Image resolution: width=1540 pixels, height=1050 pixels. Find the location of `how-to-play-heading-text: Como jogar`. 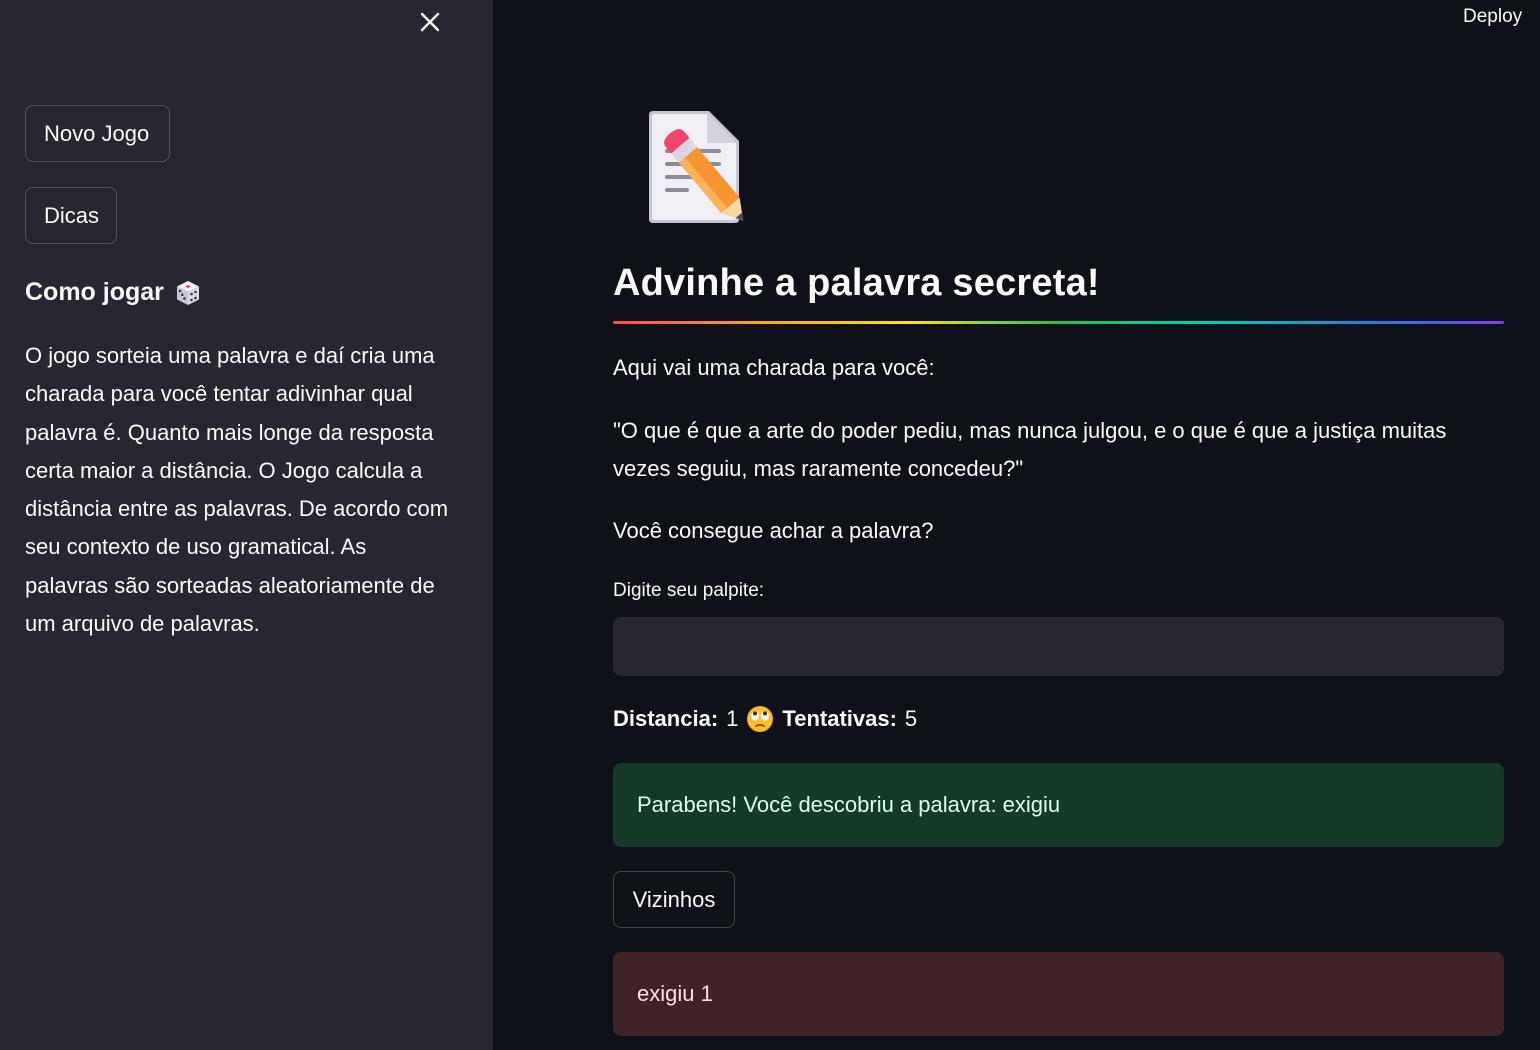

how-to-play-heading-text: Como jogar is located at coordinates (94, 292).